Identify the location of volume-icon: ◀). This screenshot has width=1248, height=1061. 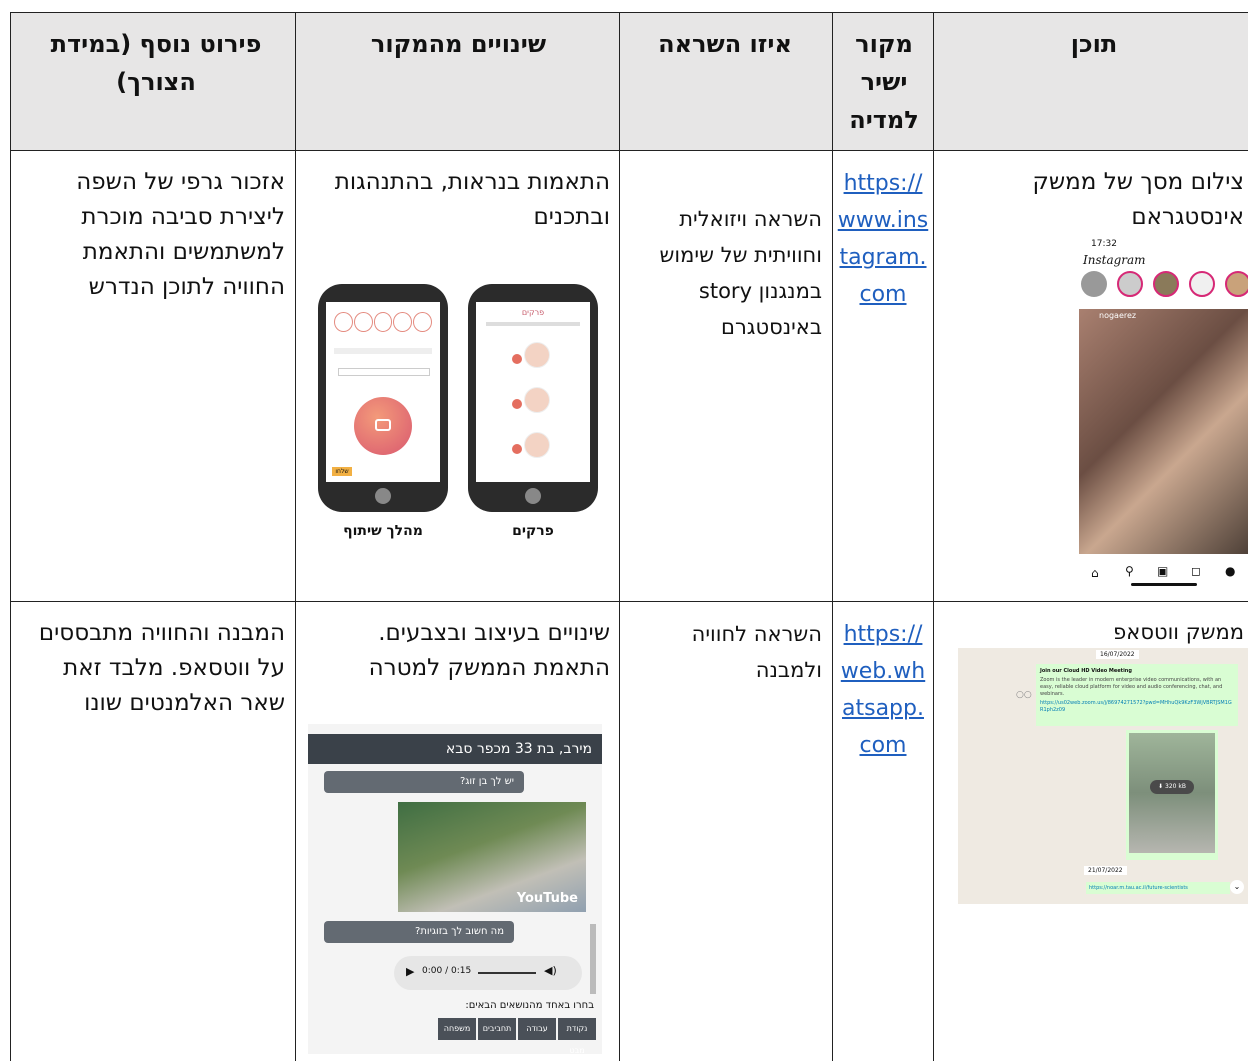
(550, 970).